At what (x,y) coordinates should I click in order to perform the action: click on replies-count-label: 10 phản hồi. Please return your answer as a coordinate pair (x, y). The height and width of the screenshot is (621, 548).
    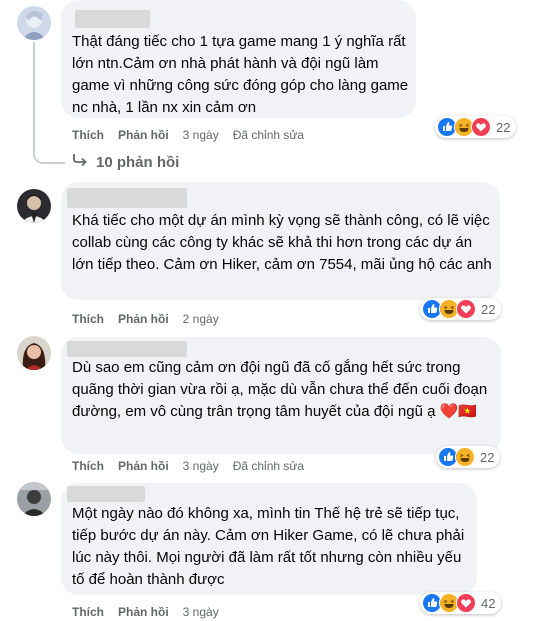
    Looking at the image, I should click on (137, 162).